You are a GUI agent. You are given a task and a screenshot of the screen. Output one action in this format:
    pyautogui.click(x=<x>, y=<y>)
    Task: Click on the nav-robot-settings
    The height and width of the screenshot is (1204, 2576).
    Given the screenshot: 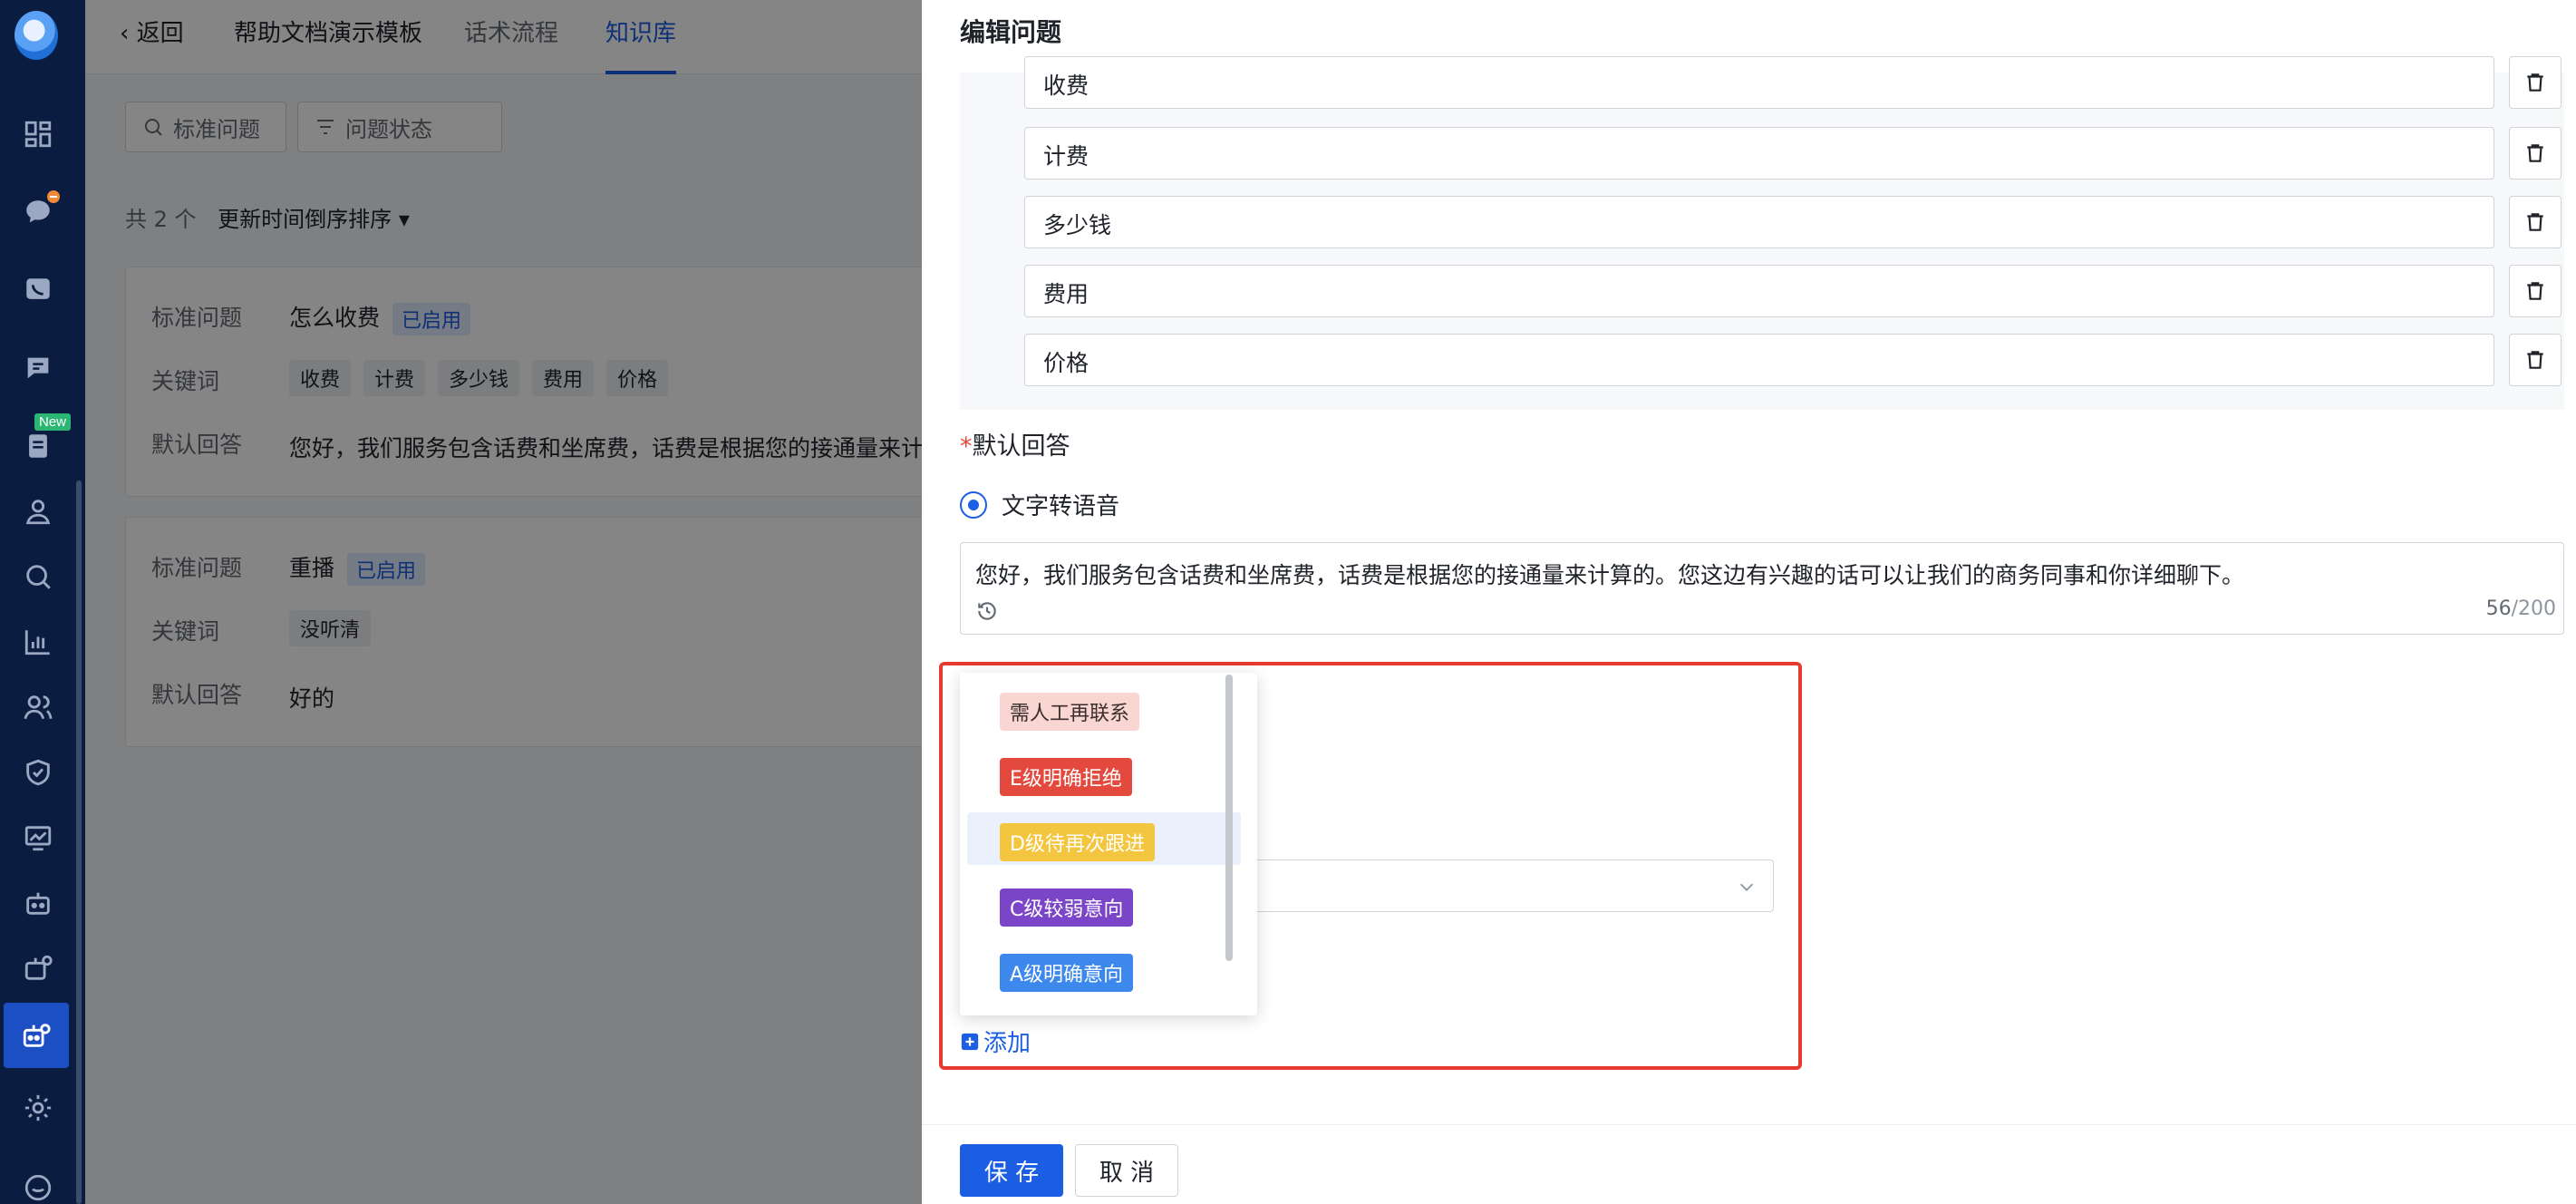 What is the action you would take?
    pyautogui.click(x=38, y=968)
    